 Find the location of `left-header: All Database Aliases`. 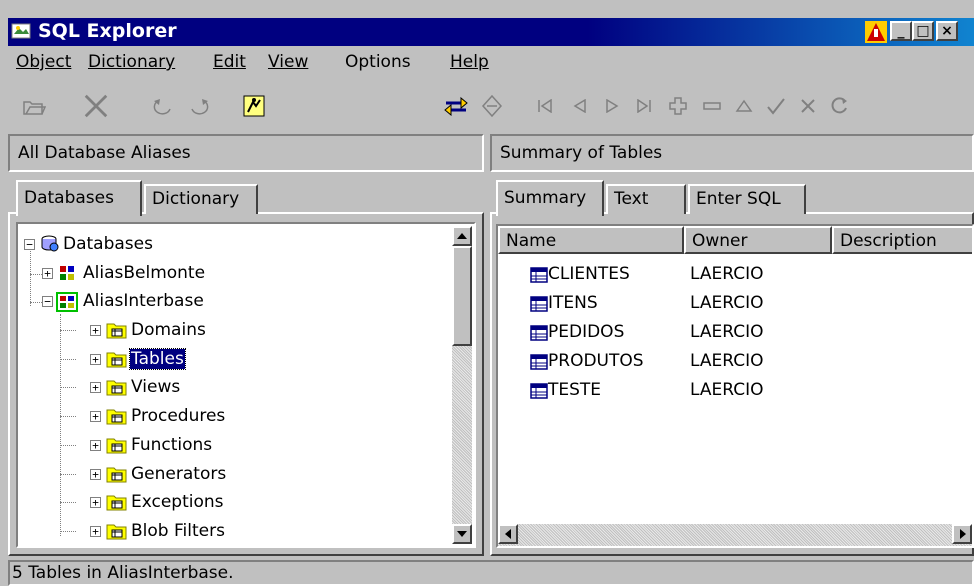

left-header: All Database Aliases is located at coordinates (246, 153).